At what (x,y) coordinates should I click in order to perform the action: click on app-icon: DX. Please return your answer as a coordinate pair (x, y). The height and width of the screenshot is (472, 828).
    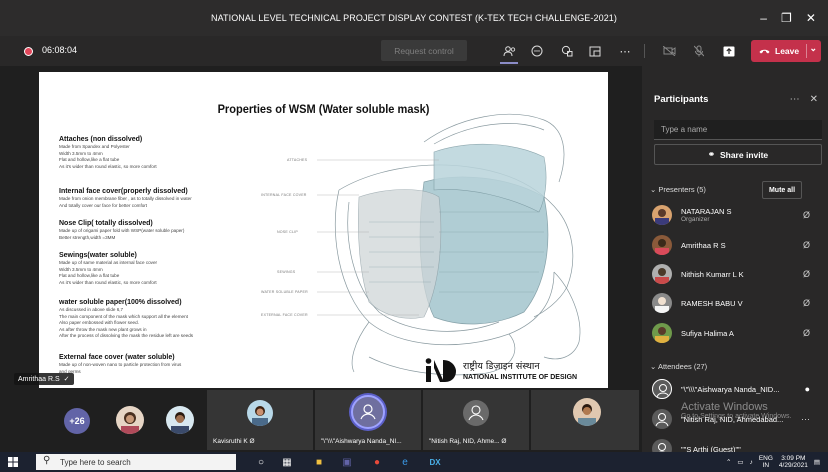
    Looking at the image, I should click on (435, 462).